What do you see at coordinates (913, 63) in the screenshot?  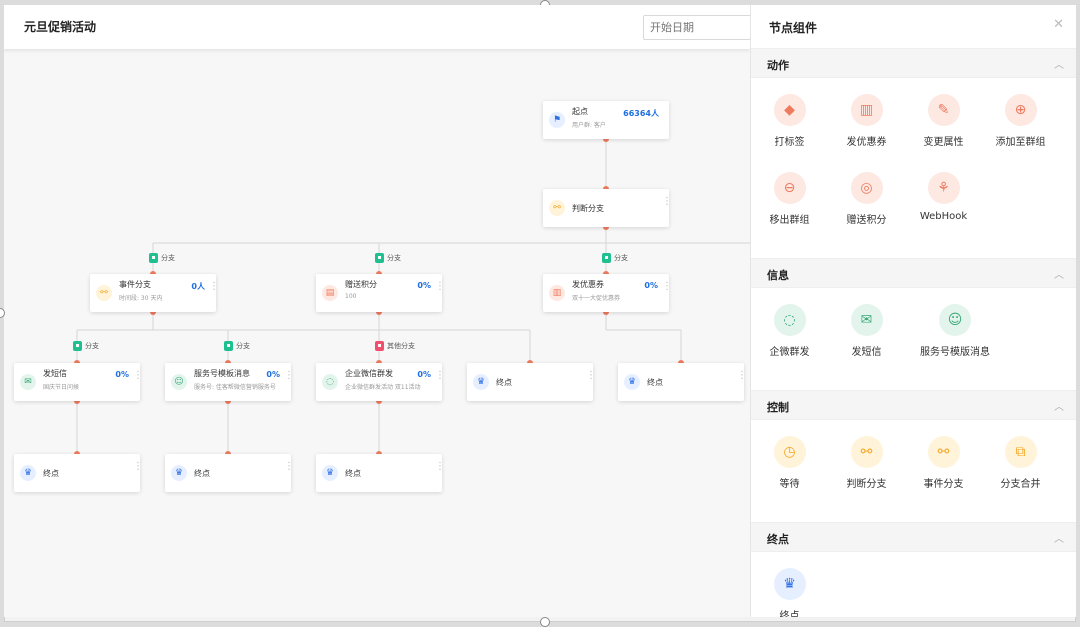 I see `section-action-header: 动作 ︿` at bounding box center [913, 63].